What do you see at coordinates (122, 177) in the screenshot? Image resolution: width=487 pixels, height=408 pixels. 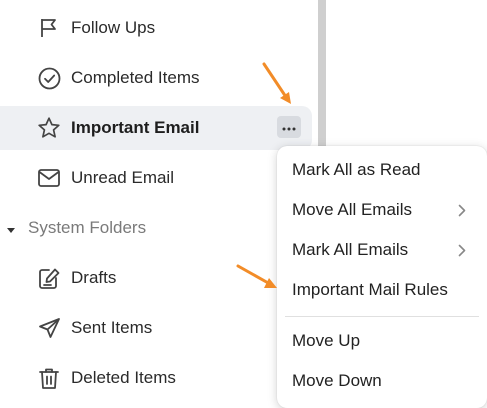 I see `sidebar-item-label: Unread Email` at bounding box center [122, 177].